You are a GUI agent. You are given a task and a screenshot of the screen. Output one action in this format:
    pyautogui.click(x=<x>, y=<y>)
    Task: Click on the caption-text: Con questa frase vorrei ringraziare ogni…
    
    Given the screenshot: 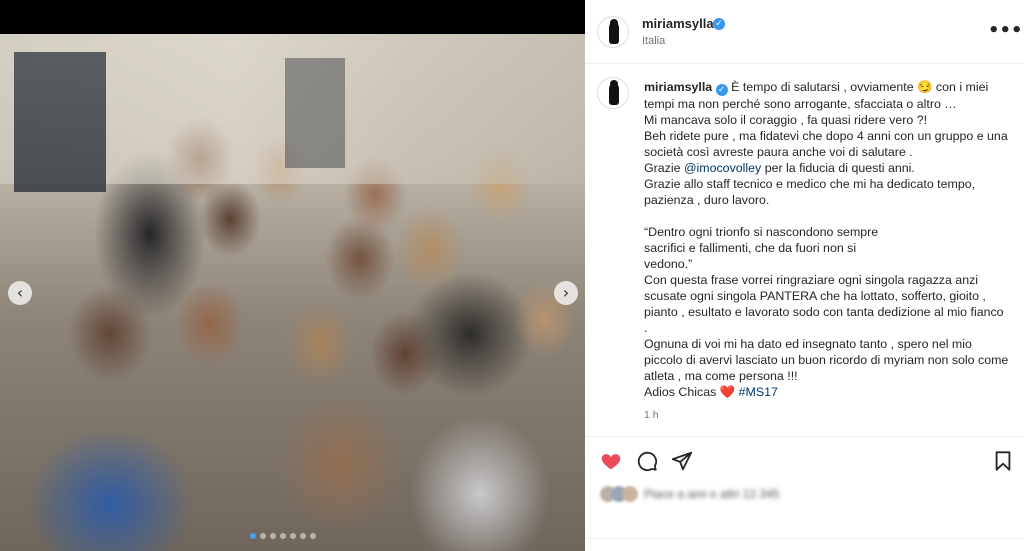 What is the action you would take?
    pyautogui.click(x=824, y=304)
    